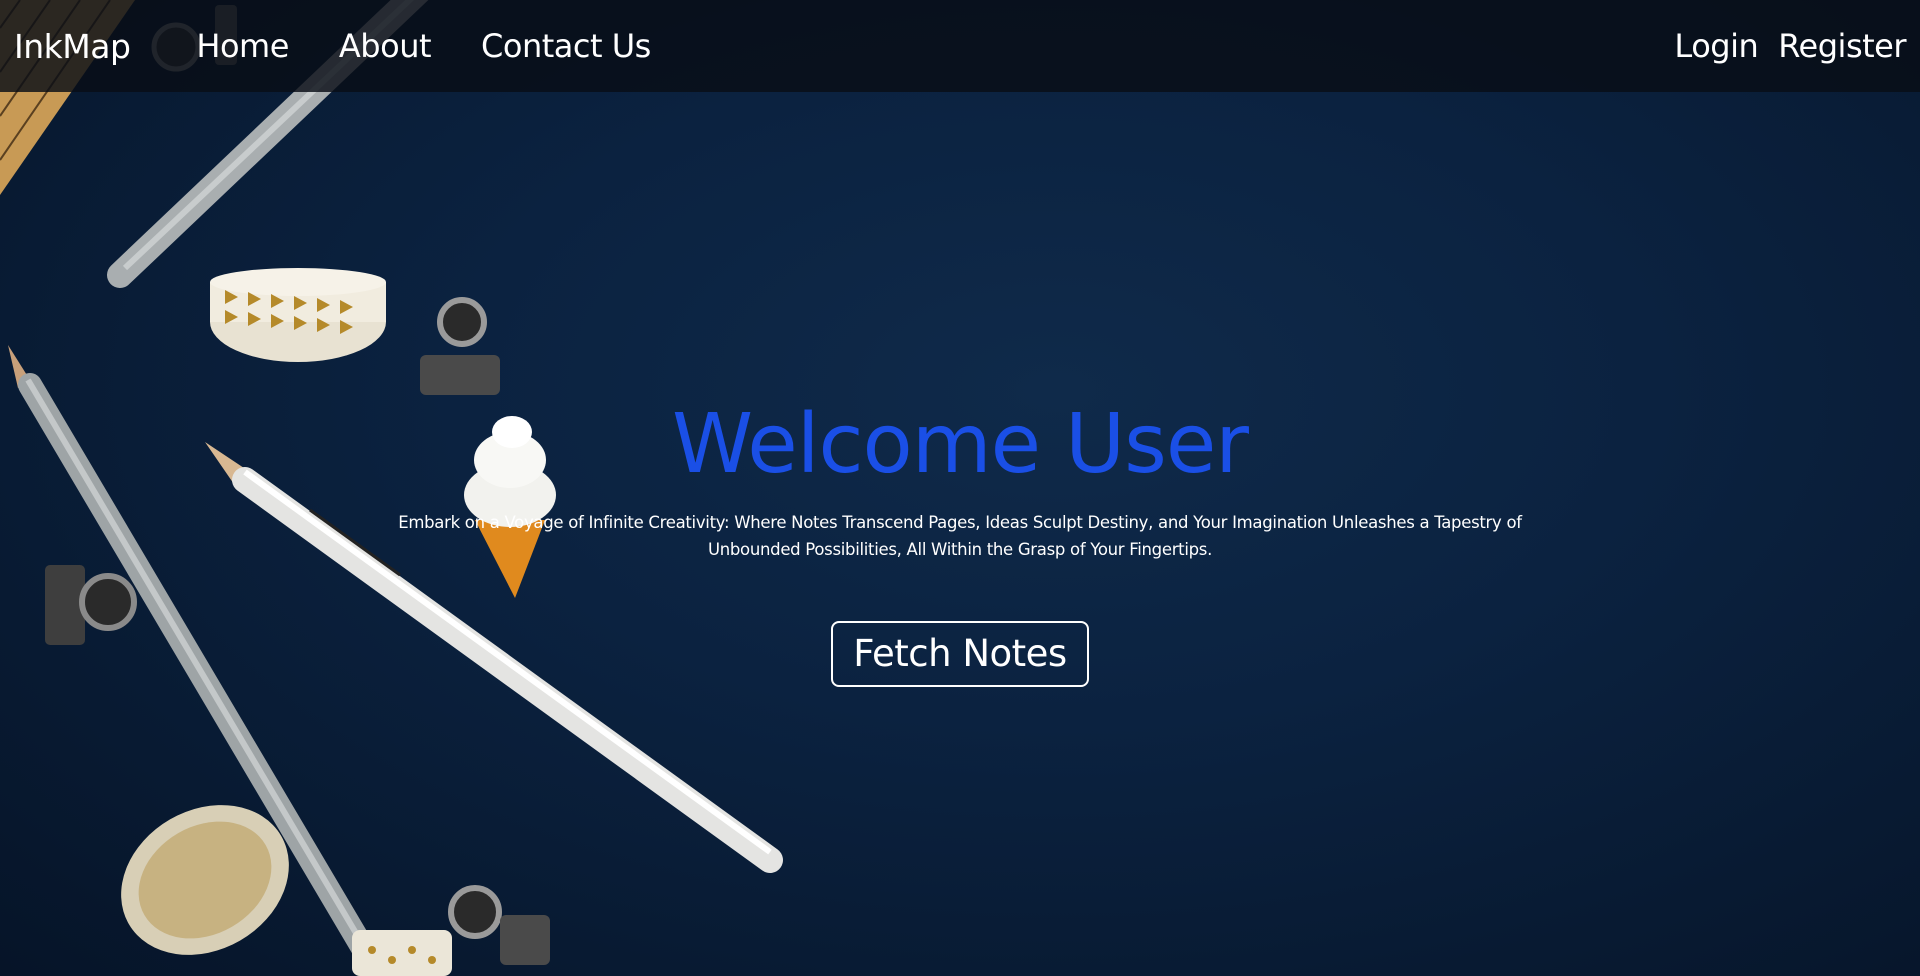 The height and width of the screenshot is (976, 1920). I want to click on nav-link-home: Home, so click(242, 46).